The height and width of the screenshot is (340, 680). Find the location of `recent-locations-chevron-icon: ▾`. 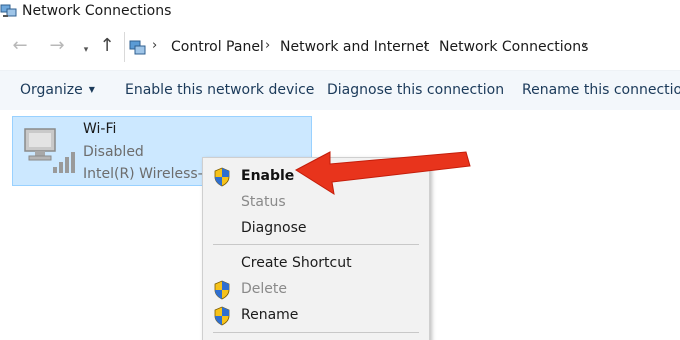

recent-locations-chevron-icon: ▾ is located at coordinates (86, 50).